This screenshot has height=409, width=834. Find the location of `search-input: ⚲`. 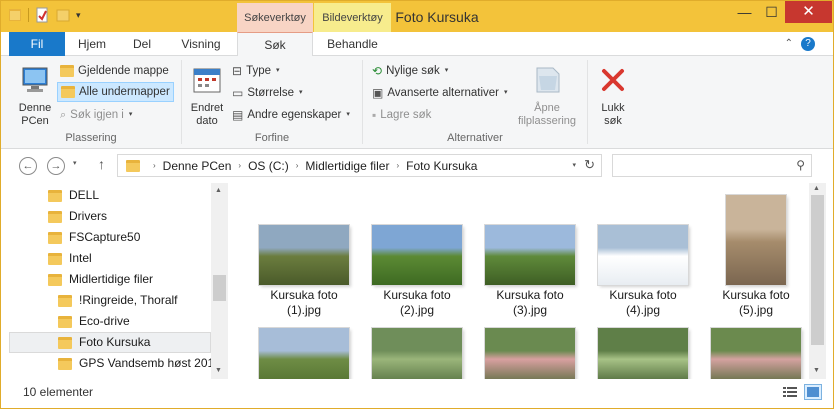

search-input: ⚲ is located at coordinates (712, 165).